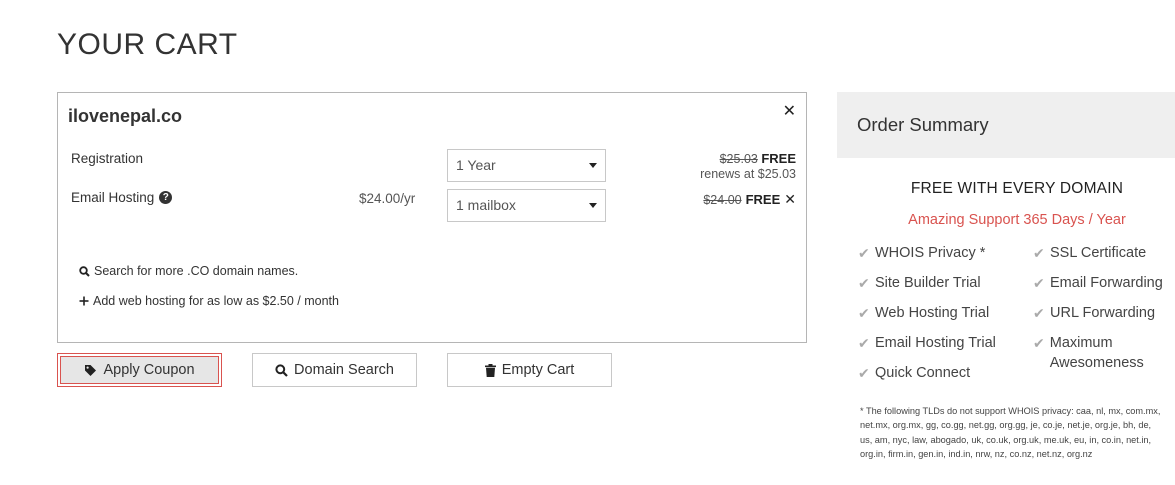 The height and width of the screenshot is (485, 1175). What do you see at coordinates (922, 253) in the screenshot?
I see `feature-item: ✔ WHOIS Privacy *` at bounding box center [922, 253].